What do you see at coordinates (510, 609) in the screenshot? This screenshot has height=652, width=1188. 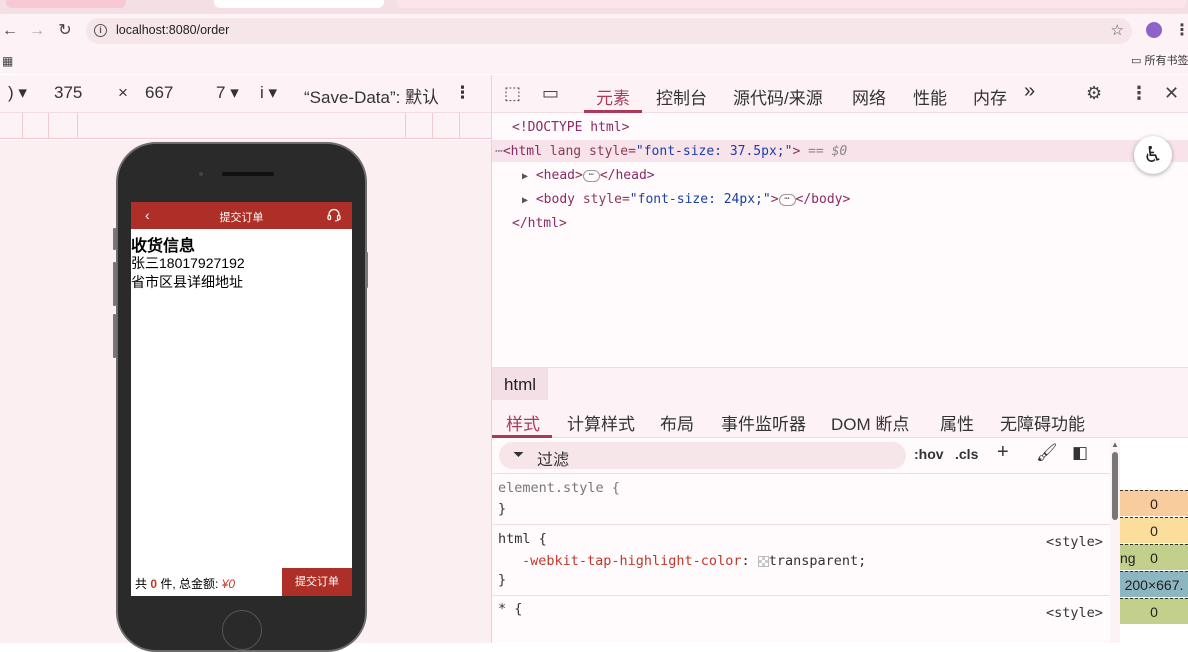 I see `universal-rule-selector: * {` at bounding box center [510, 609].